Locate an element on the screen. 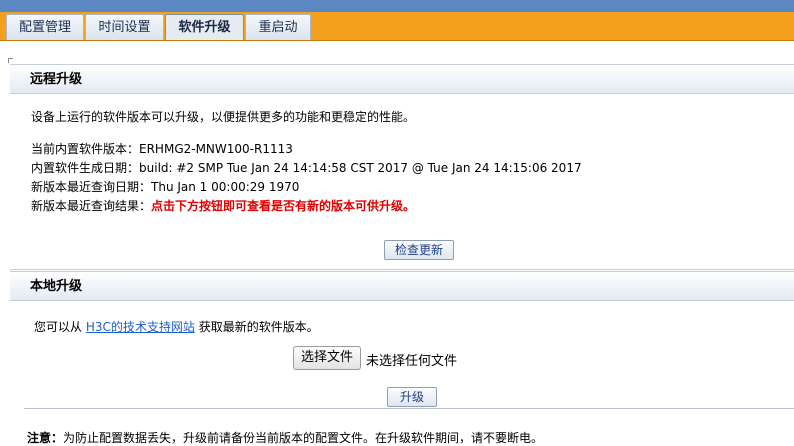 Image resolution: width=794 pixels, height=446 pixels. tab-reboot: 重启动 is located at coordinates (278, 27).